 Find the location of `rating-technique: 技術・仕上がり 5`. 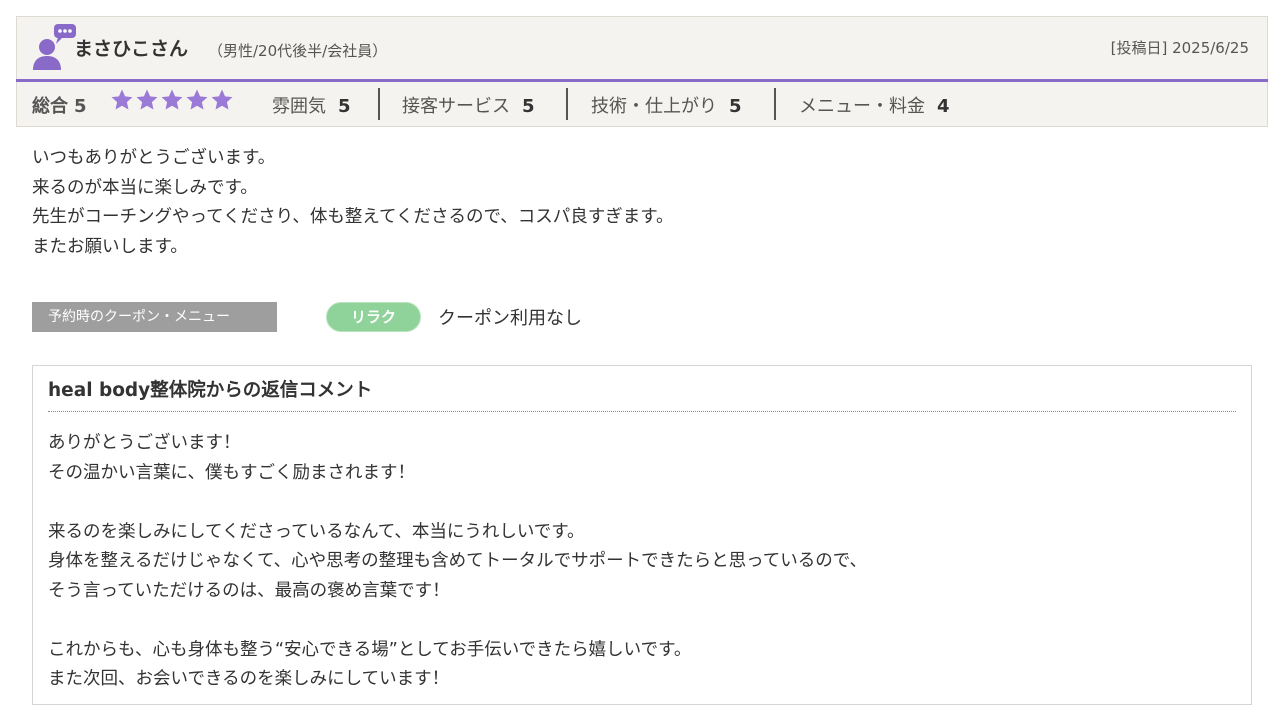

rating-technique: 技術・仕上がり 5 is located at coordinates (666, 105).